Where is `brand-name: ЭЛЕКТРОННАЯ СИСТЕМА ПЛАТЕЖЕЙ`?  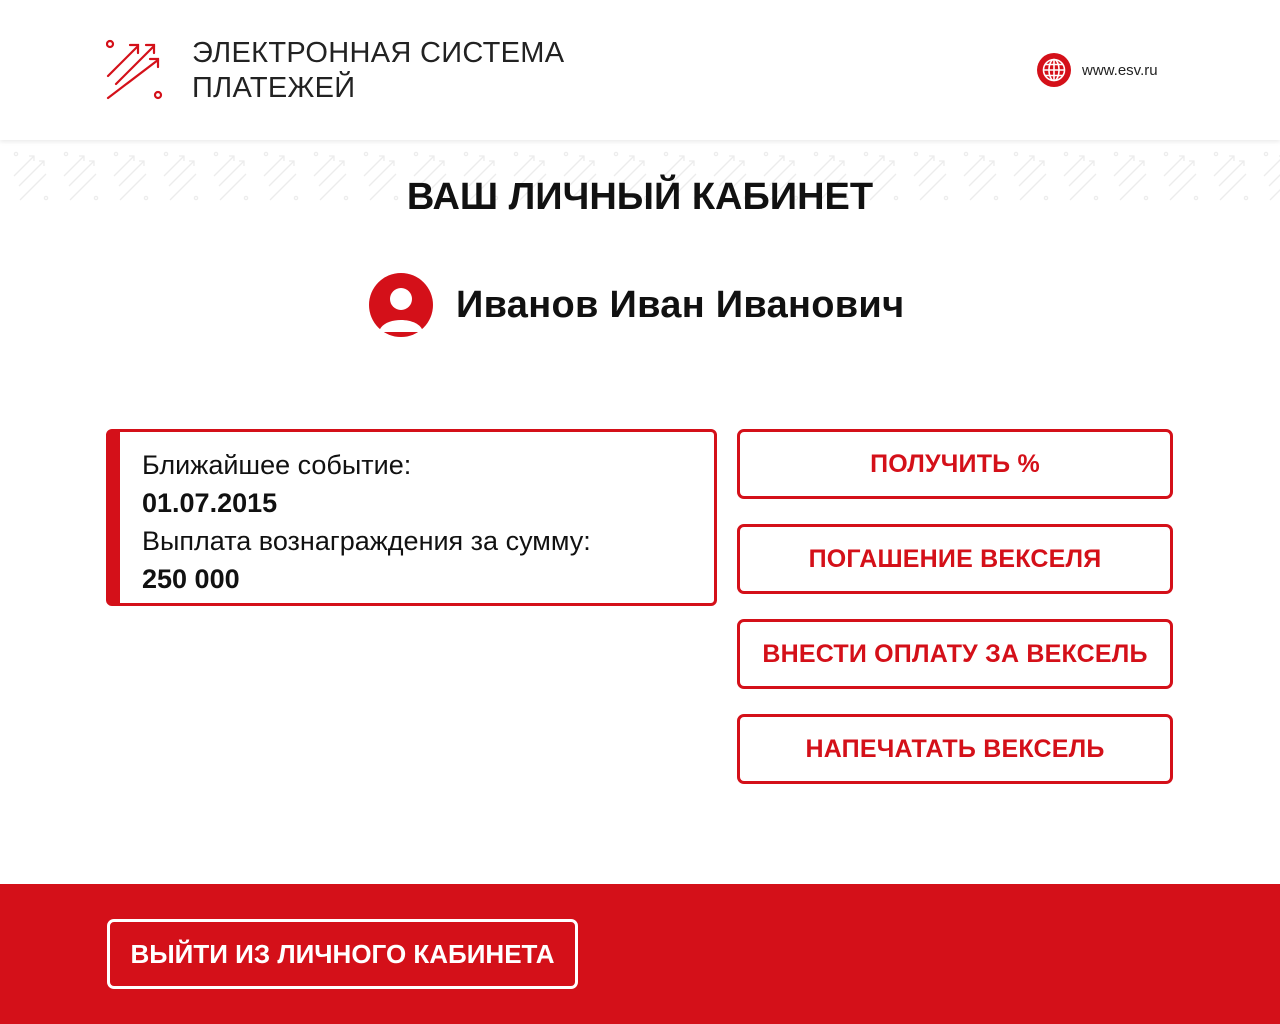 brand-name: ЭЛЕКТРОННАЯ СИСТЕМА ПЛАТЕЖЕЙ is located at coordinates (378, 71).